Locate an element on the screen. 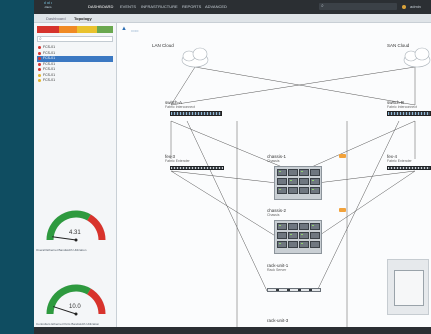 The image size is (431, 334). rack-unit-3-label: rack-unit-3 is located at coordinates (277, 320).